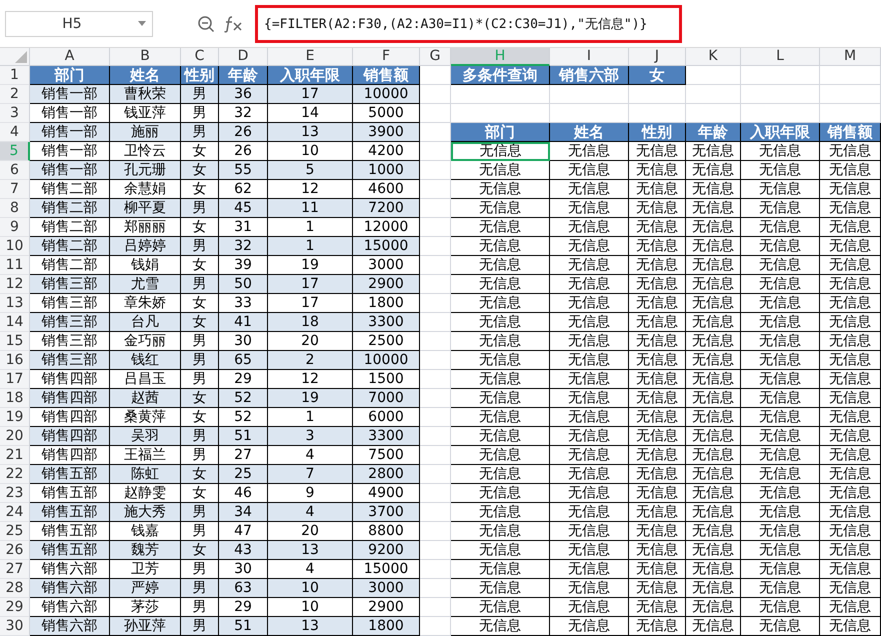 The image size is (881, 636). Describe the element at coordinates (15, 227) in the screenshot. I see `row-header: 9` at that location.